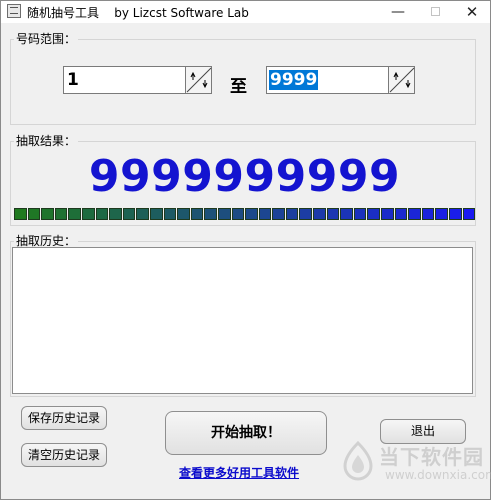 The image size is (491, 500). Describe the element at coordinates (14, 11) in the screenshot. I see `app-window-icon` at that location.